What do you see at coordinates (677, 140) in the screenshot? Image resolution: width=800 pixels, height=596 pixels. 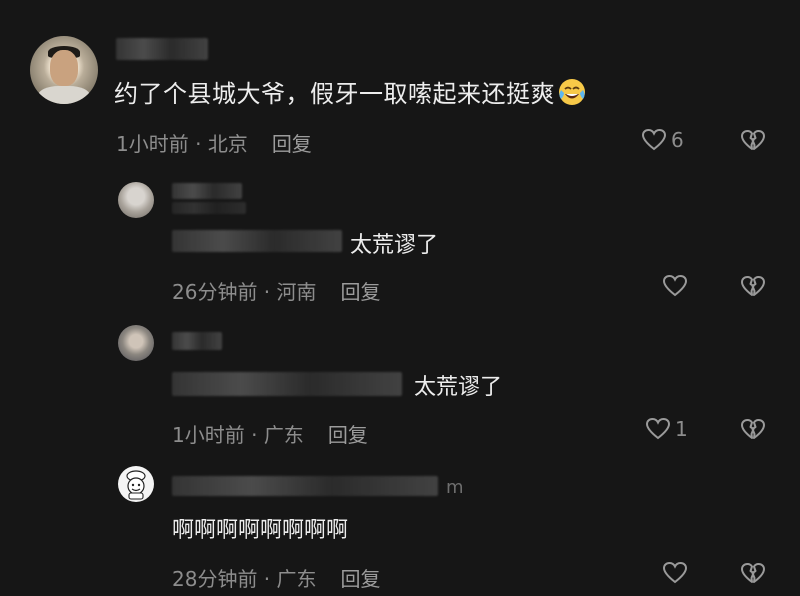 I see `like-count: 6` at bounding box center [677, 140].